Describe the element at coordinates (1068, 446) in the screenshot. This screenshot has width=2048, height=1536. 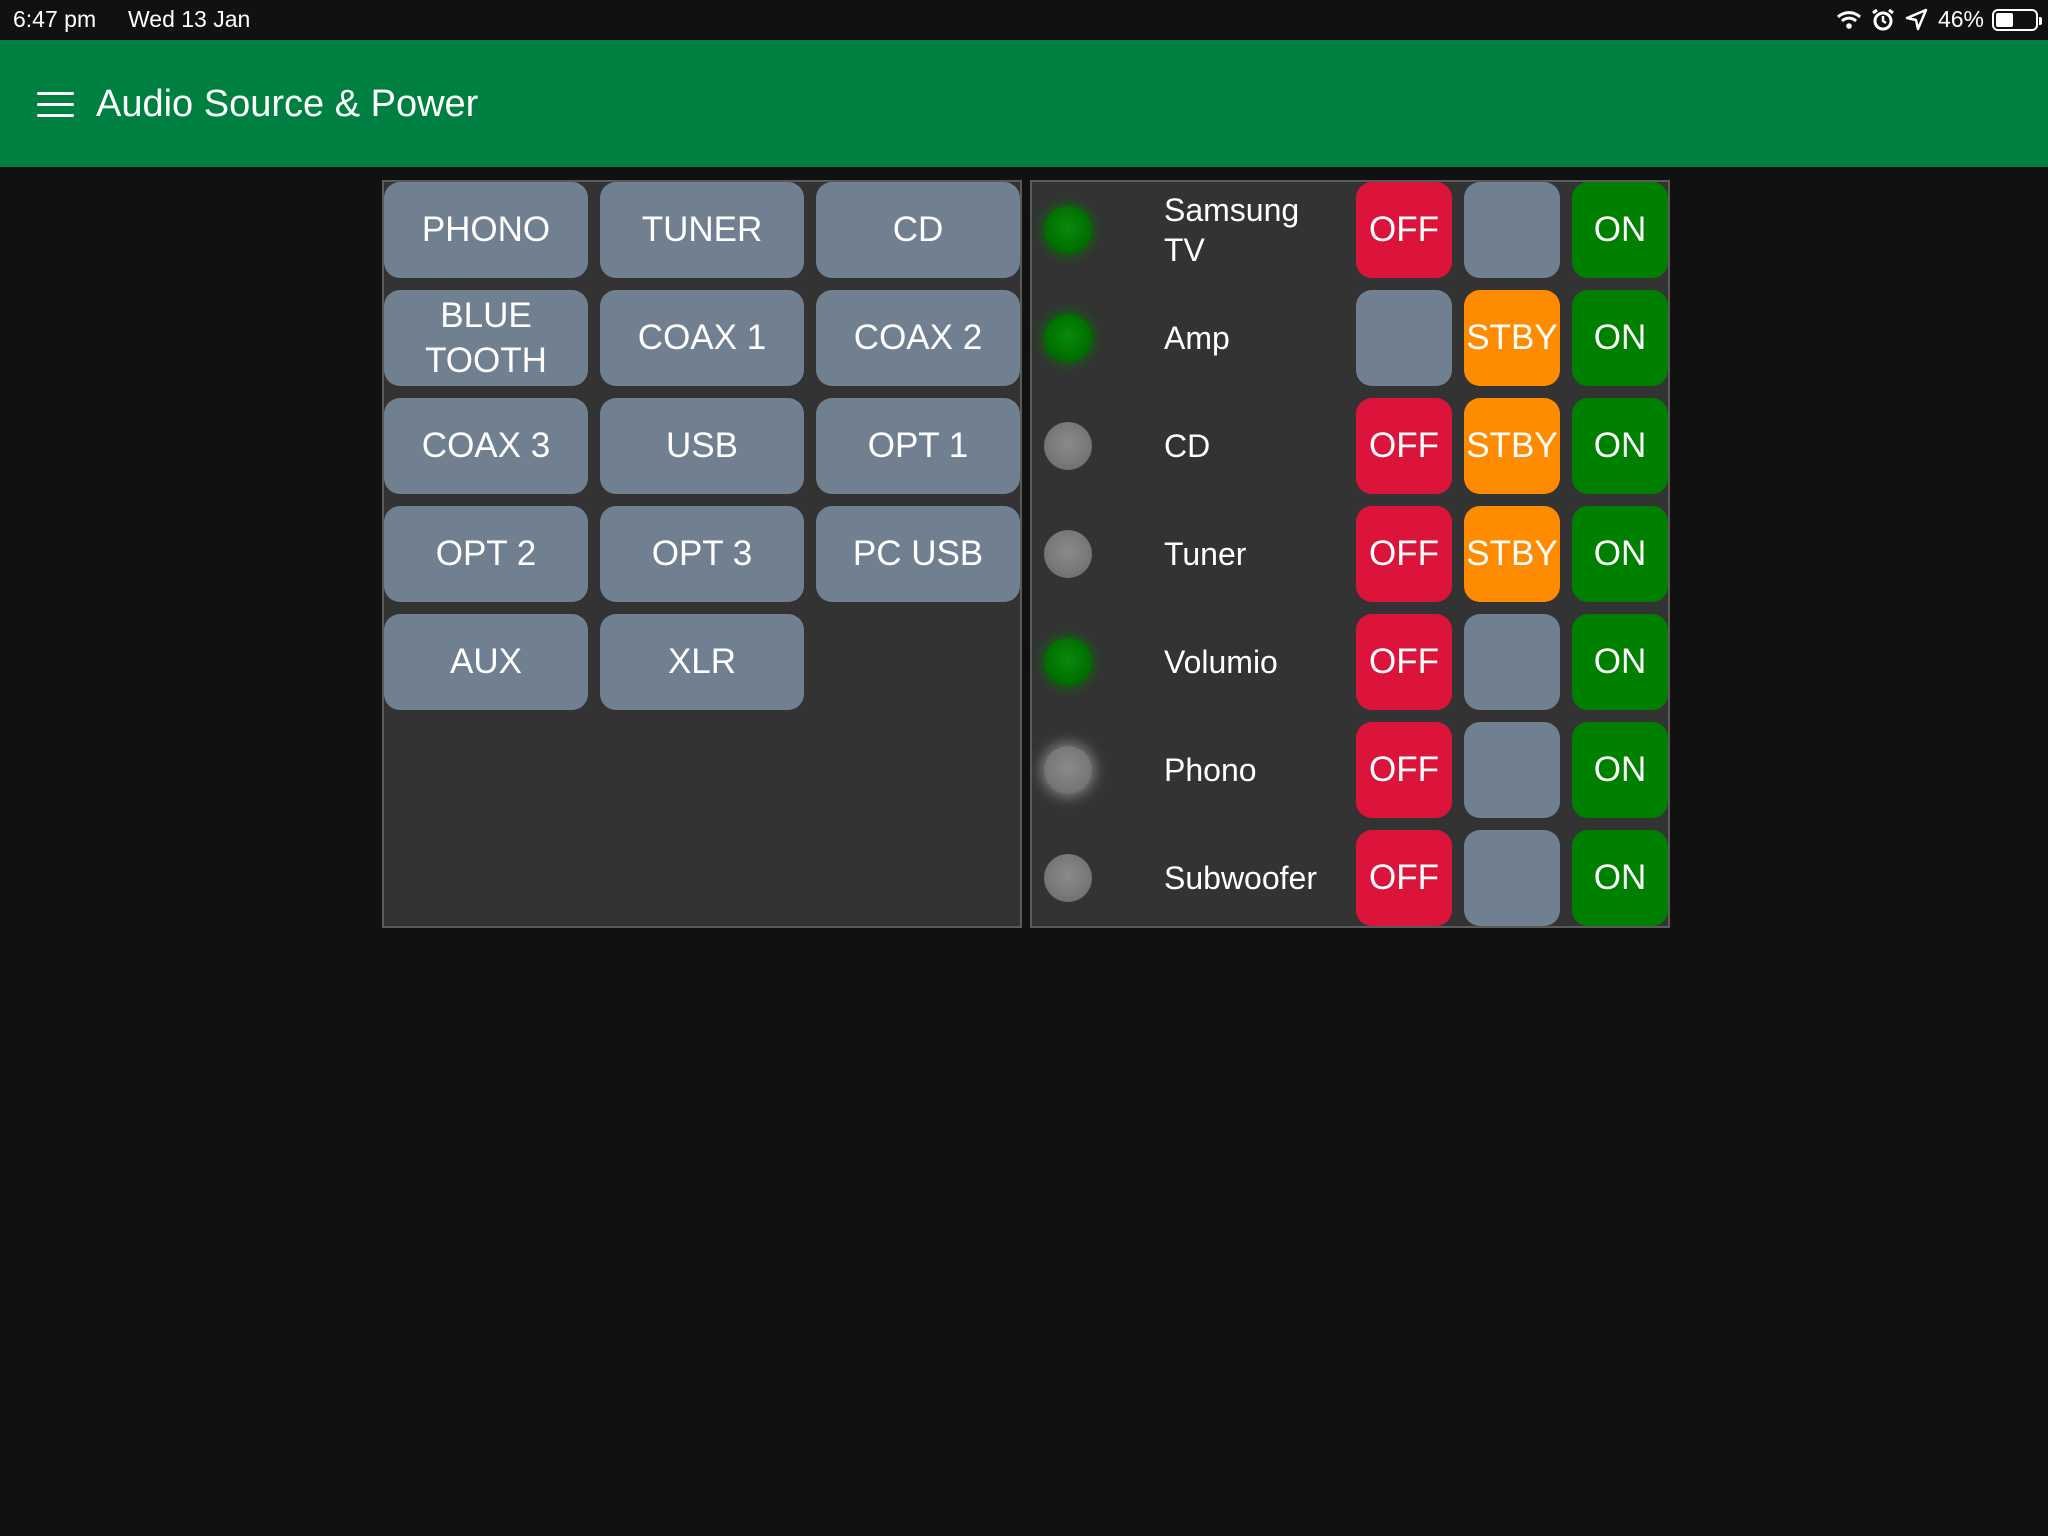
I see `status-led-cd` at that location.